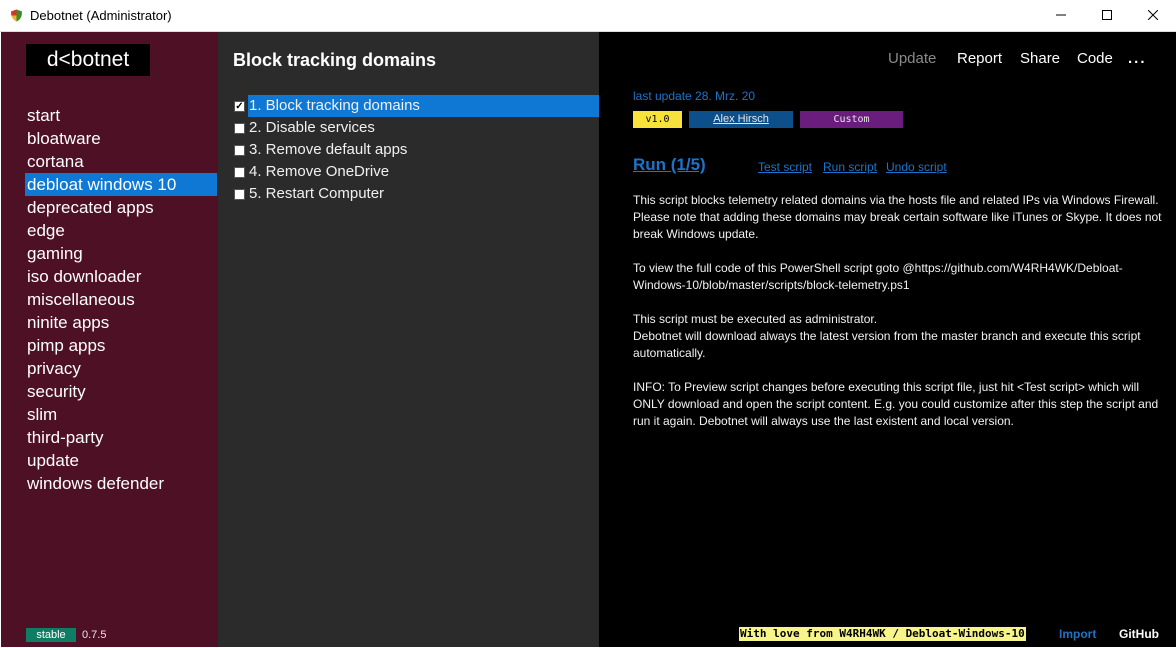  I want to click on script-item-restart-computer: 5. Restart Computer, so click(416, 194).